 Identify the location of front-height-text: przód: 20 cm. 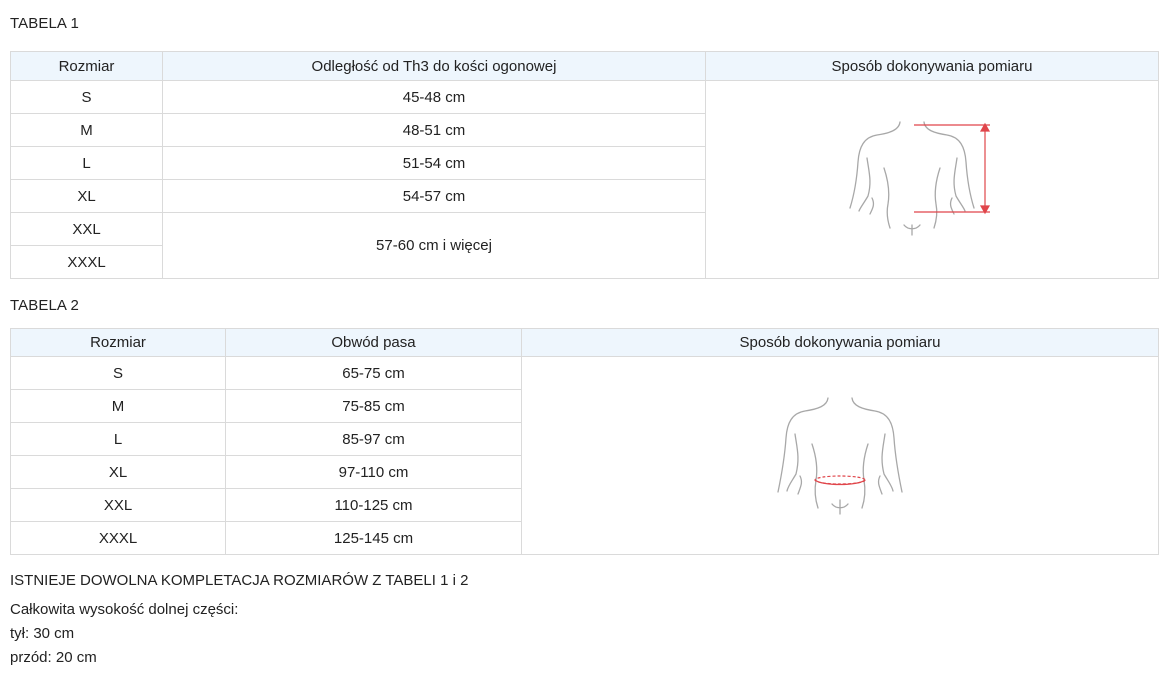
(53, 657).